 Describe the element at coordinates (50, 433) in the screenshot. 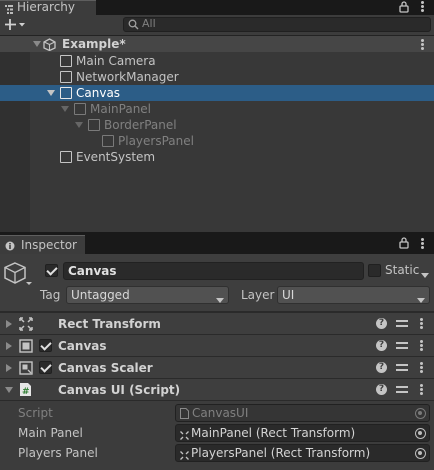

I see `main-panel-label: Main Panel` at that location.